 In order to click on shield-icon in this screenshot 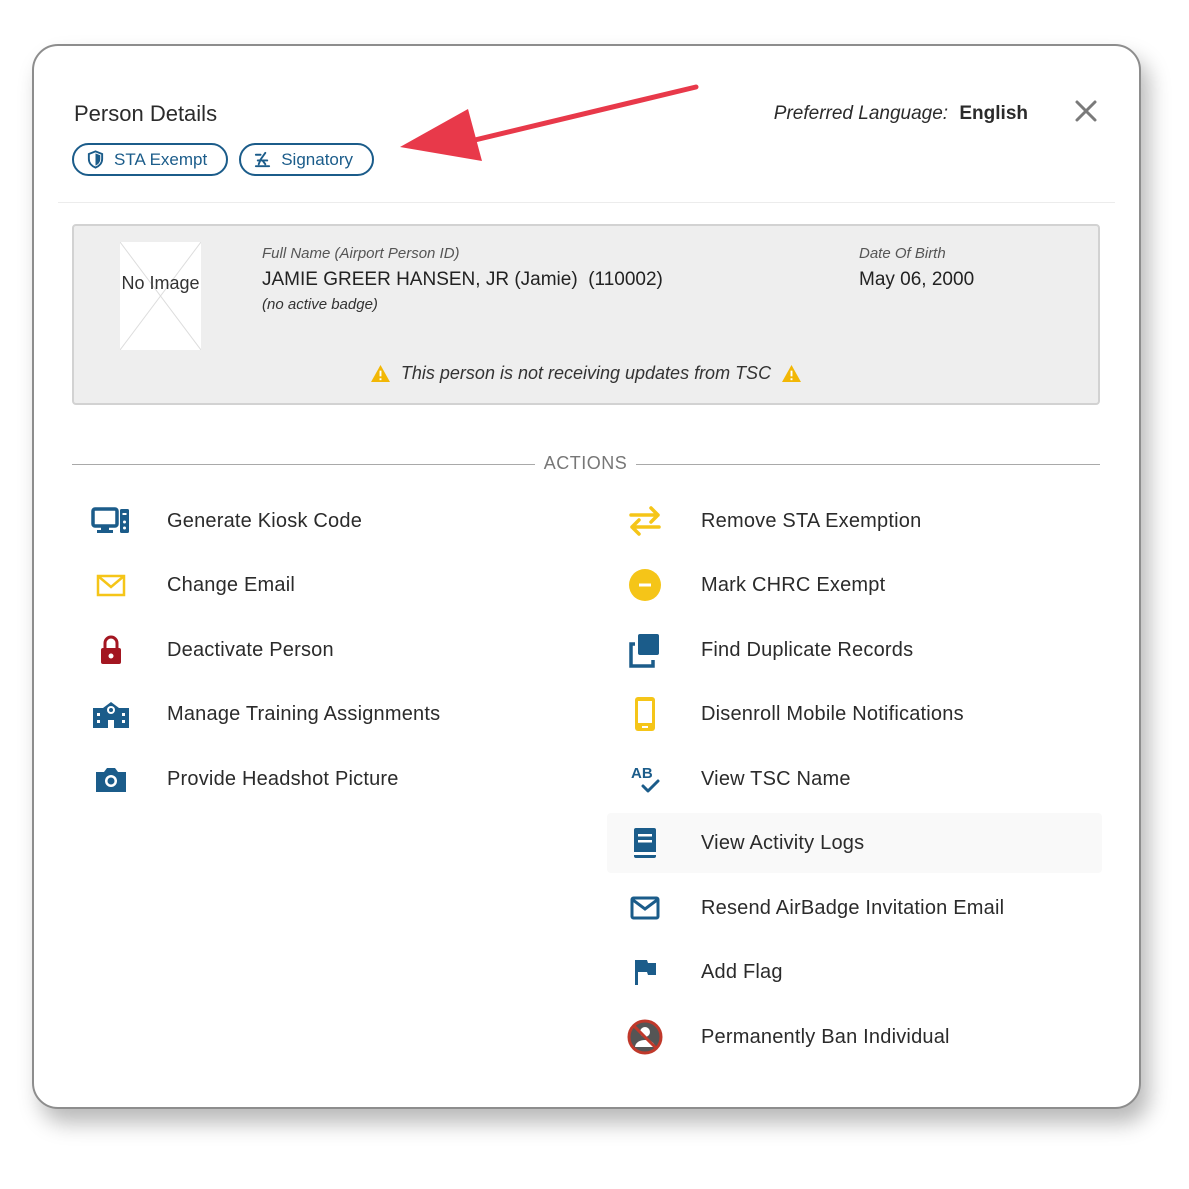, I will do `click(95, 159)`.